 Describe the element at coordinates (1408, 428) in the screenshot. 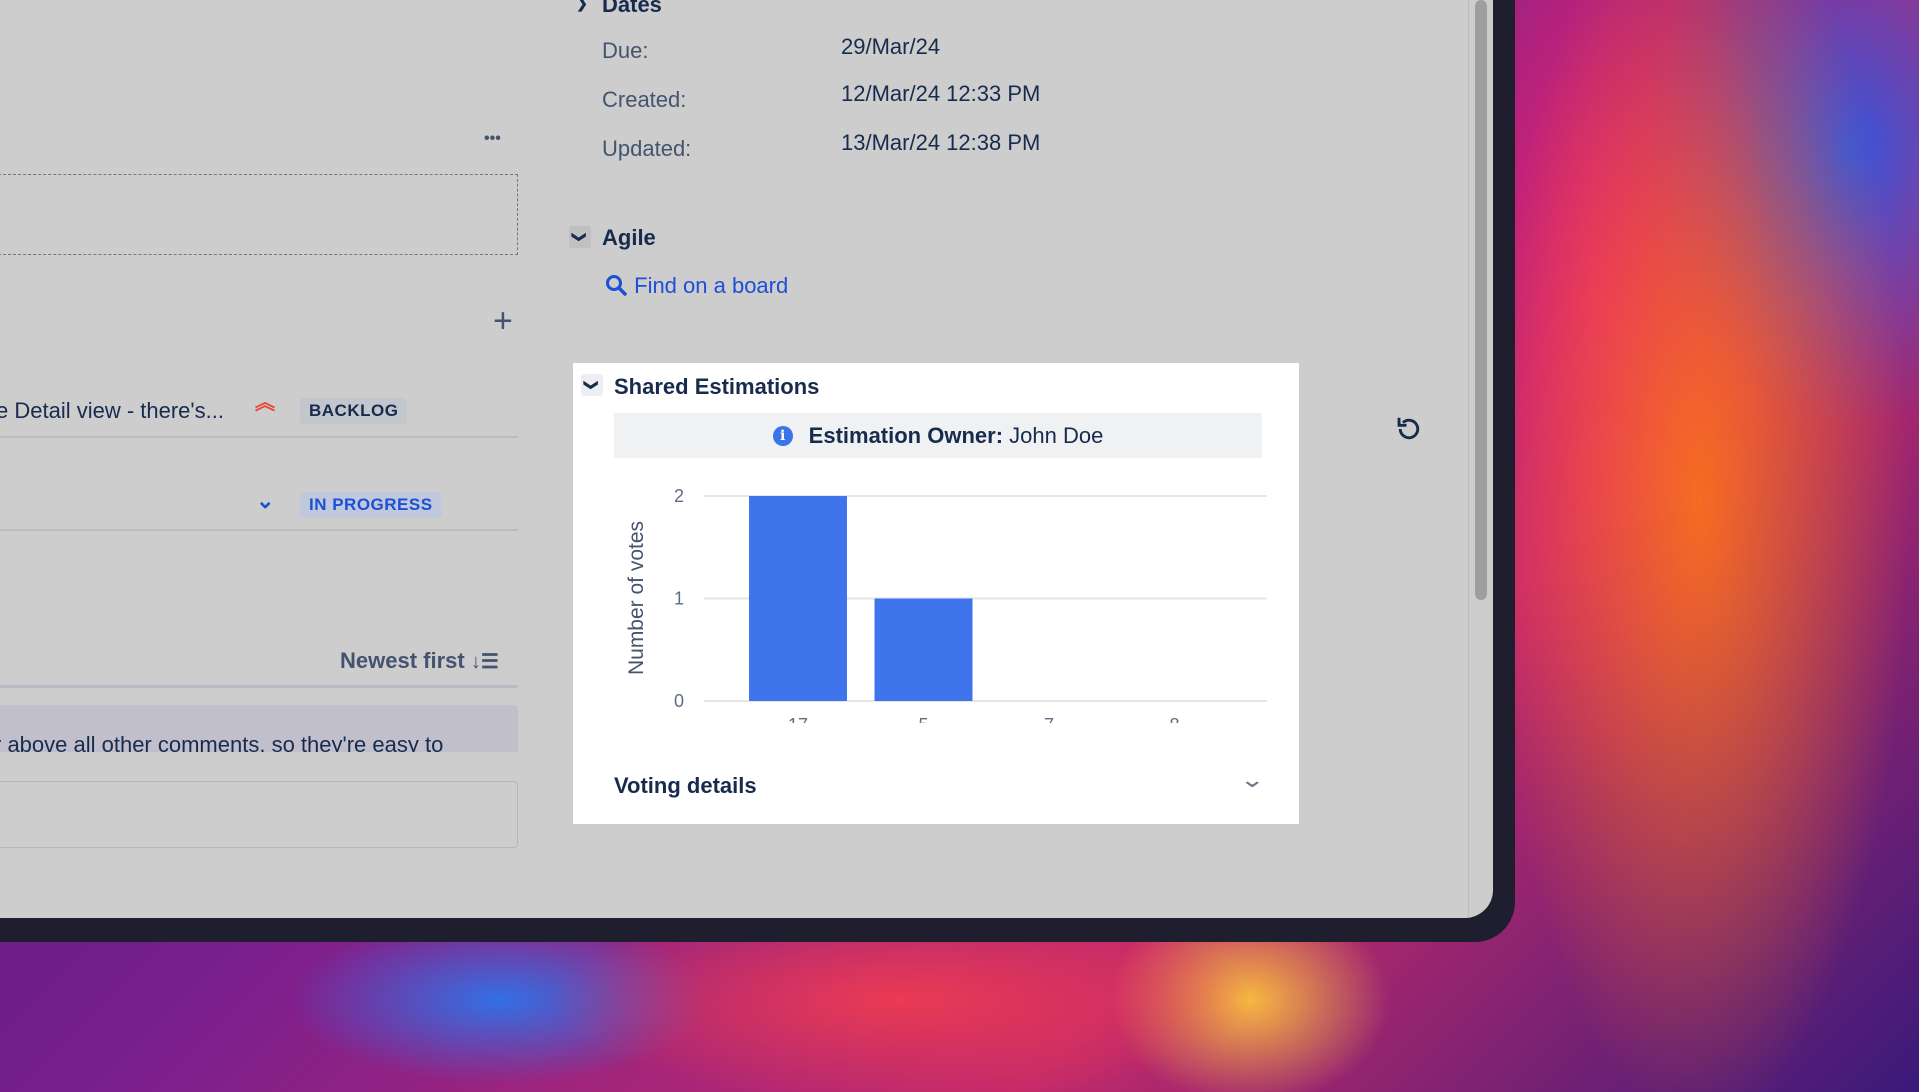

I see `refresh-icon` at that location.